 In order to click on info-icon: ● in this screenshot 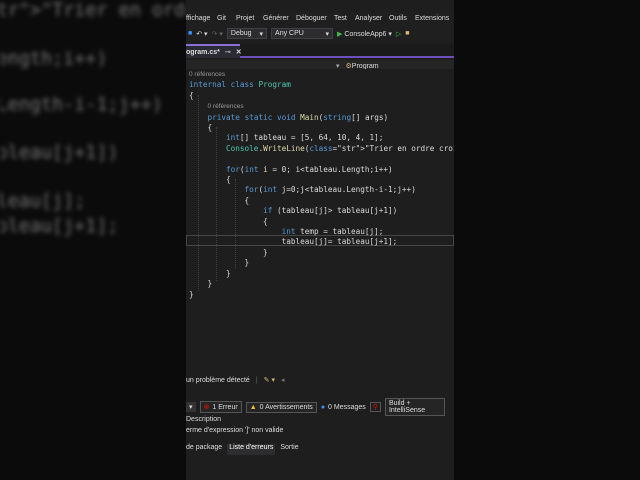, I will do `click(323, 407)`.